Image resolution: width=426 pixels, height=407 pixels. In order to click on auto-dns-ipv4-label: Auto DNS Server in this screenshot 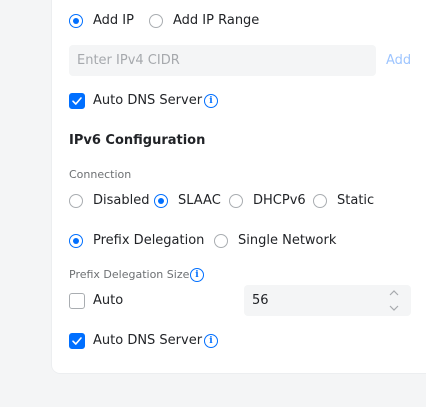, I will do `click(148, 100)`.